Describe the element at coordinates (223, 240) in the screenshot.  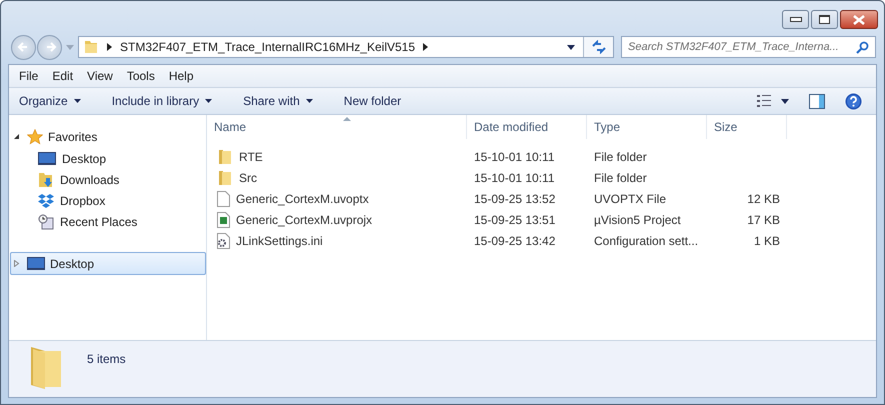
I see `settings-file-icon` at that location.